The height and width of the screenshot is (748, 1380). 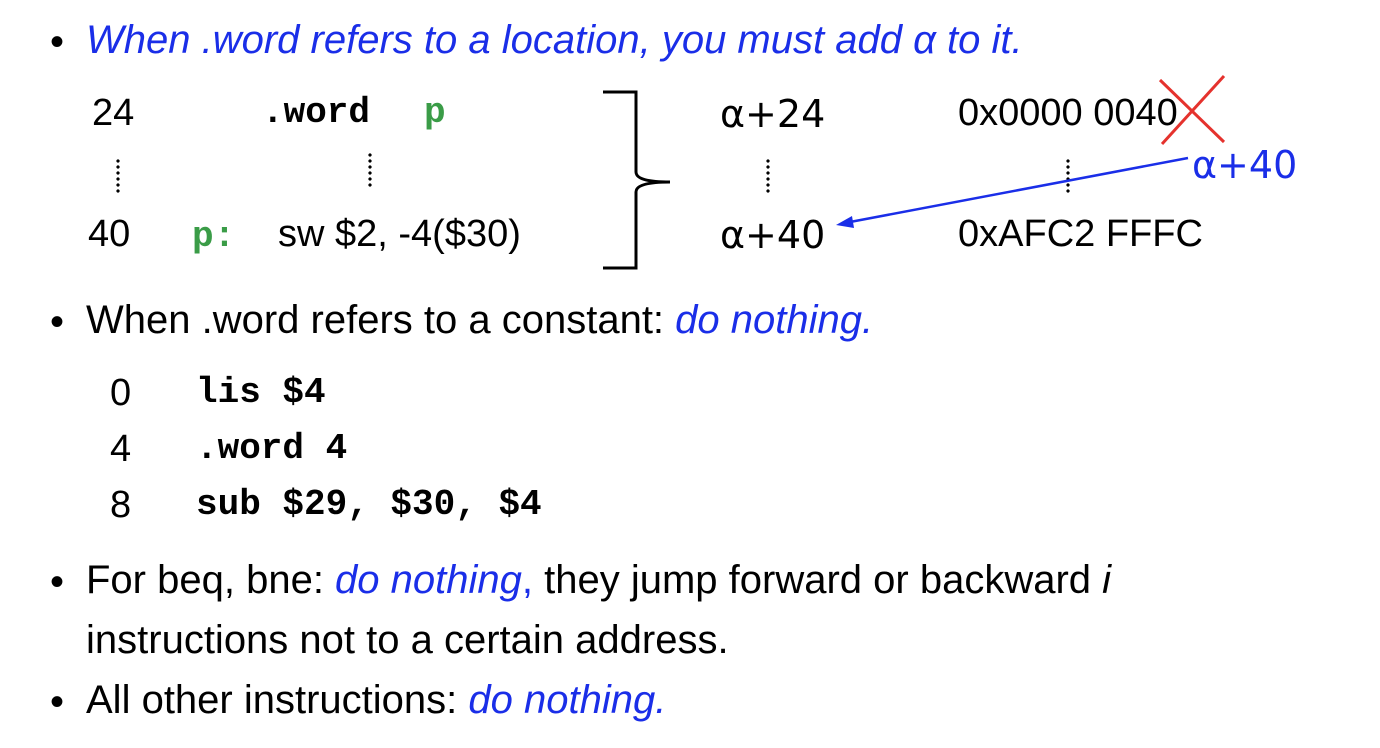 What do you see at coordinates (774, 320) in the screenshot?
I see `bullet-2-emphasis: do nothing.` at bounding box center [774, 320].